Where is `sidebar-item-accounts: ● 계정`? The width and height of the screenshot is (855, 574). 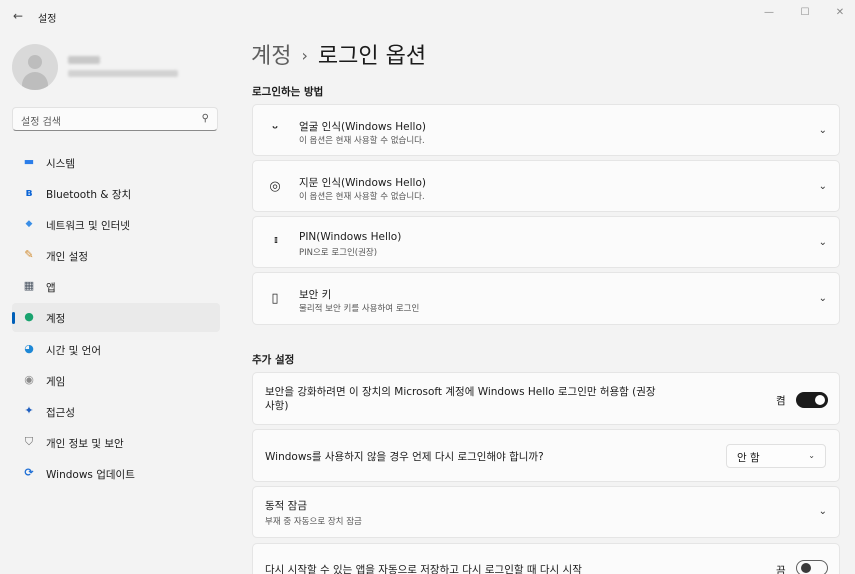
sidebar-item-accounts: ● 계정 is located at coordinates (116, 318).